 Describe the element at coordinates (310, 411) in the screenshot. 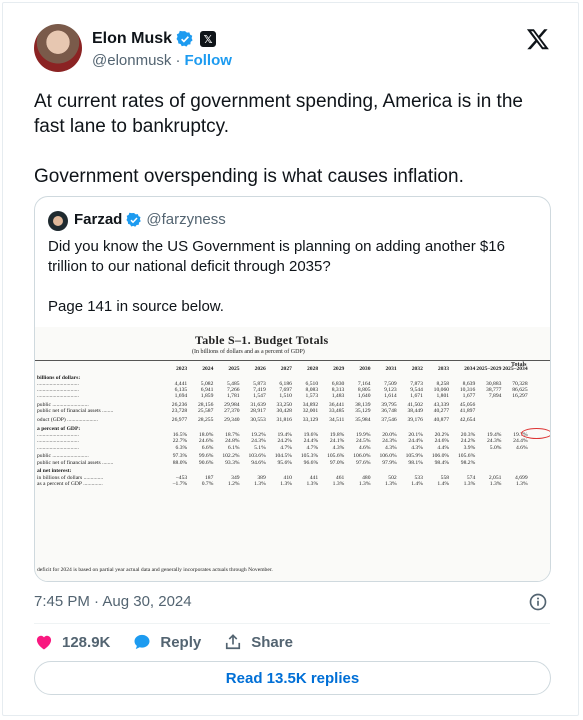

I see `doc-cell: 32,001` at that location.